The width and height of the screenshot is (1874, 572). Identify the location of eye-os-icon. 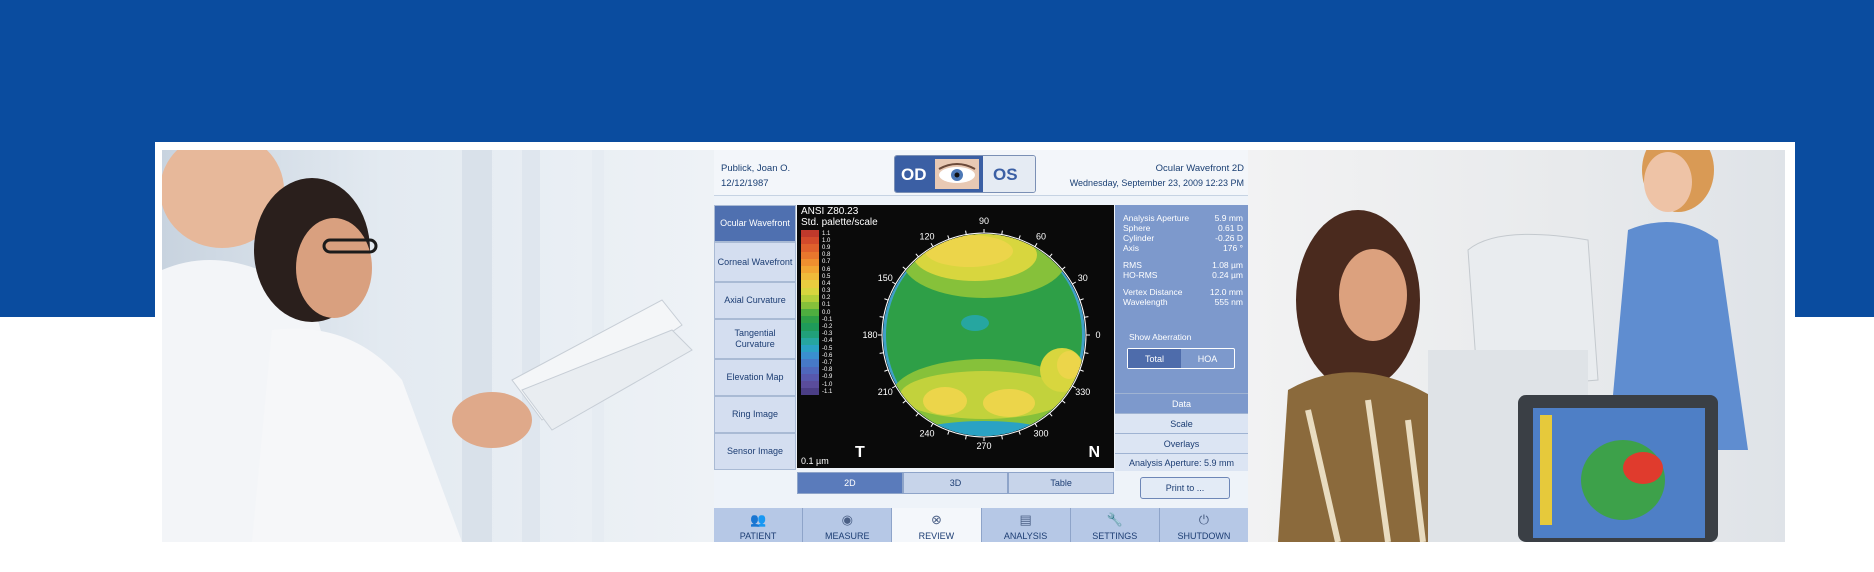
(987, 174).